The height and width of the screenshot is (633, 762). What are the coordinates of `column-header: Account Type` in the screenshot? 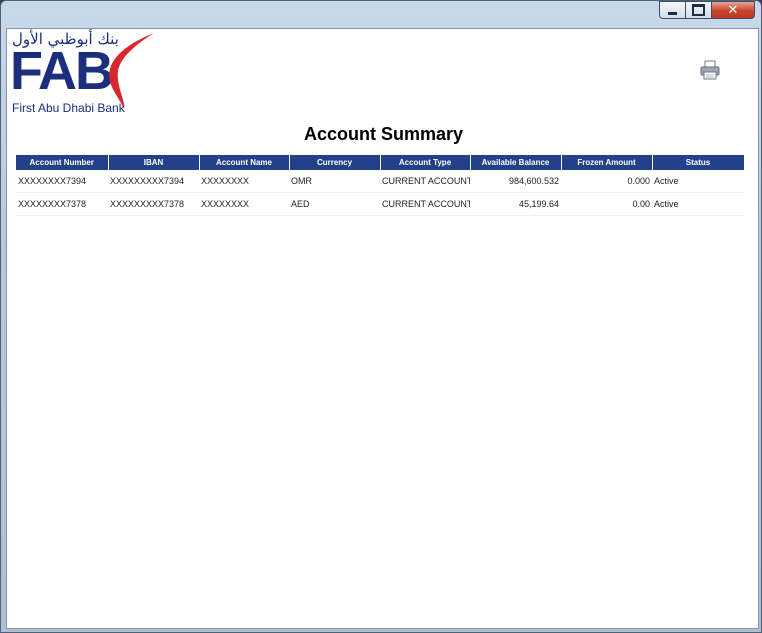 It's located at (425, 162).